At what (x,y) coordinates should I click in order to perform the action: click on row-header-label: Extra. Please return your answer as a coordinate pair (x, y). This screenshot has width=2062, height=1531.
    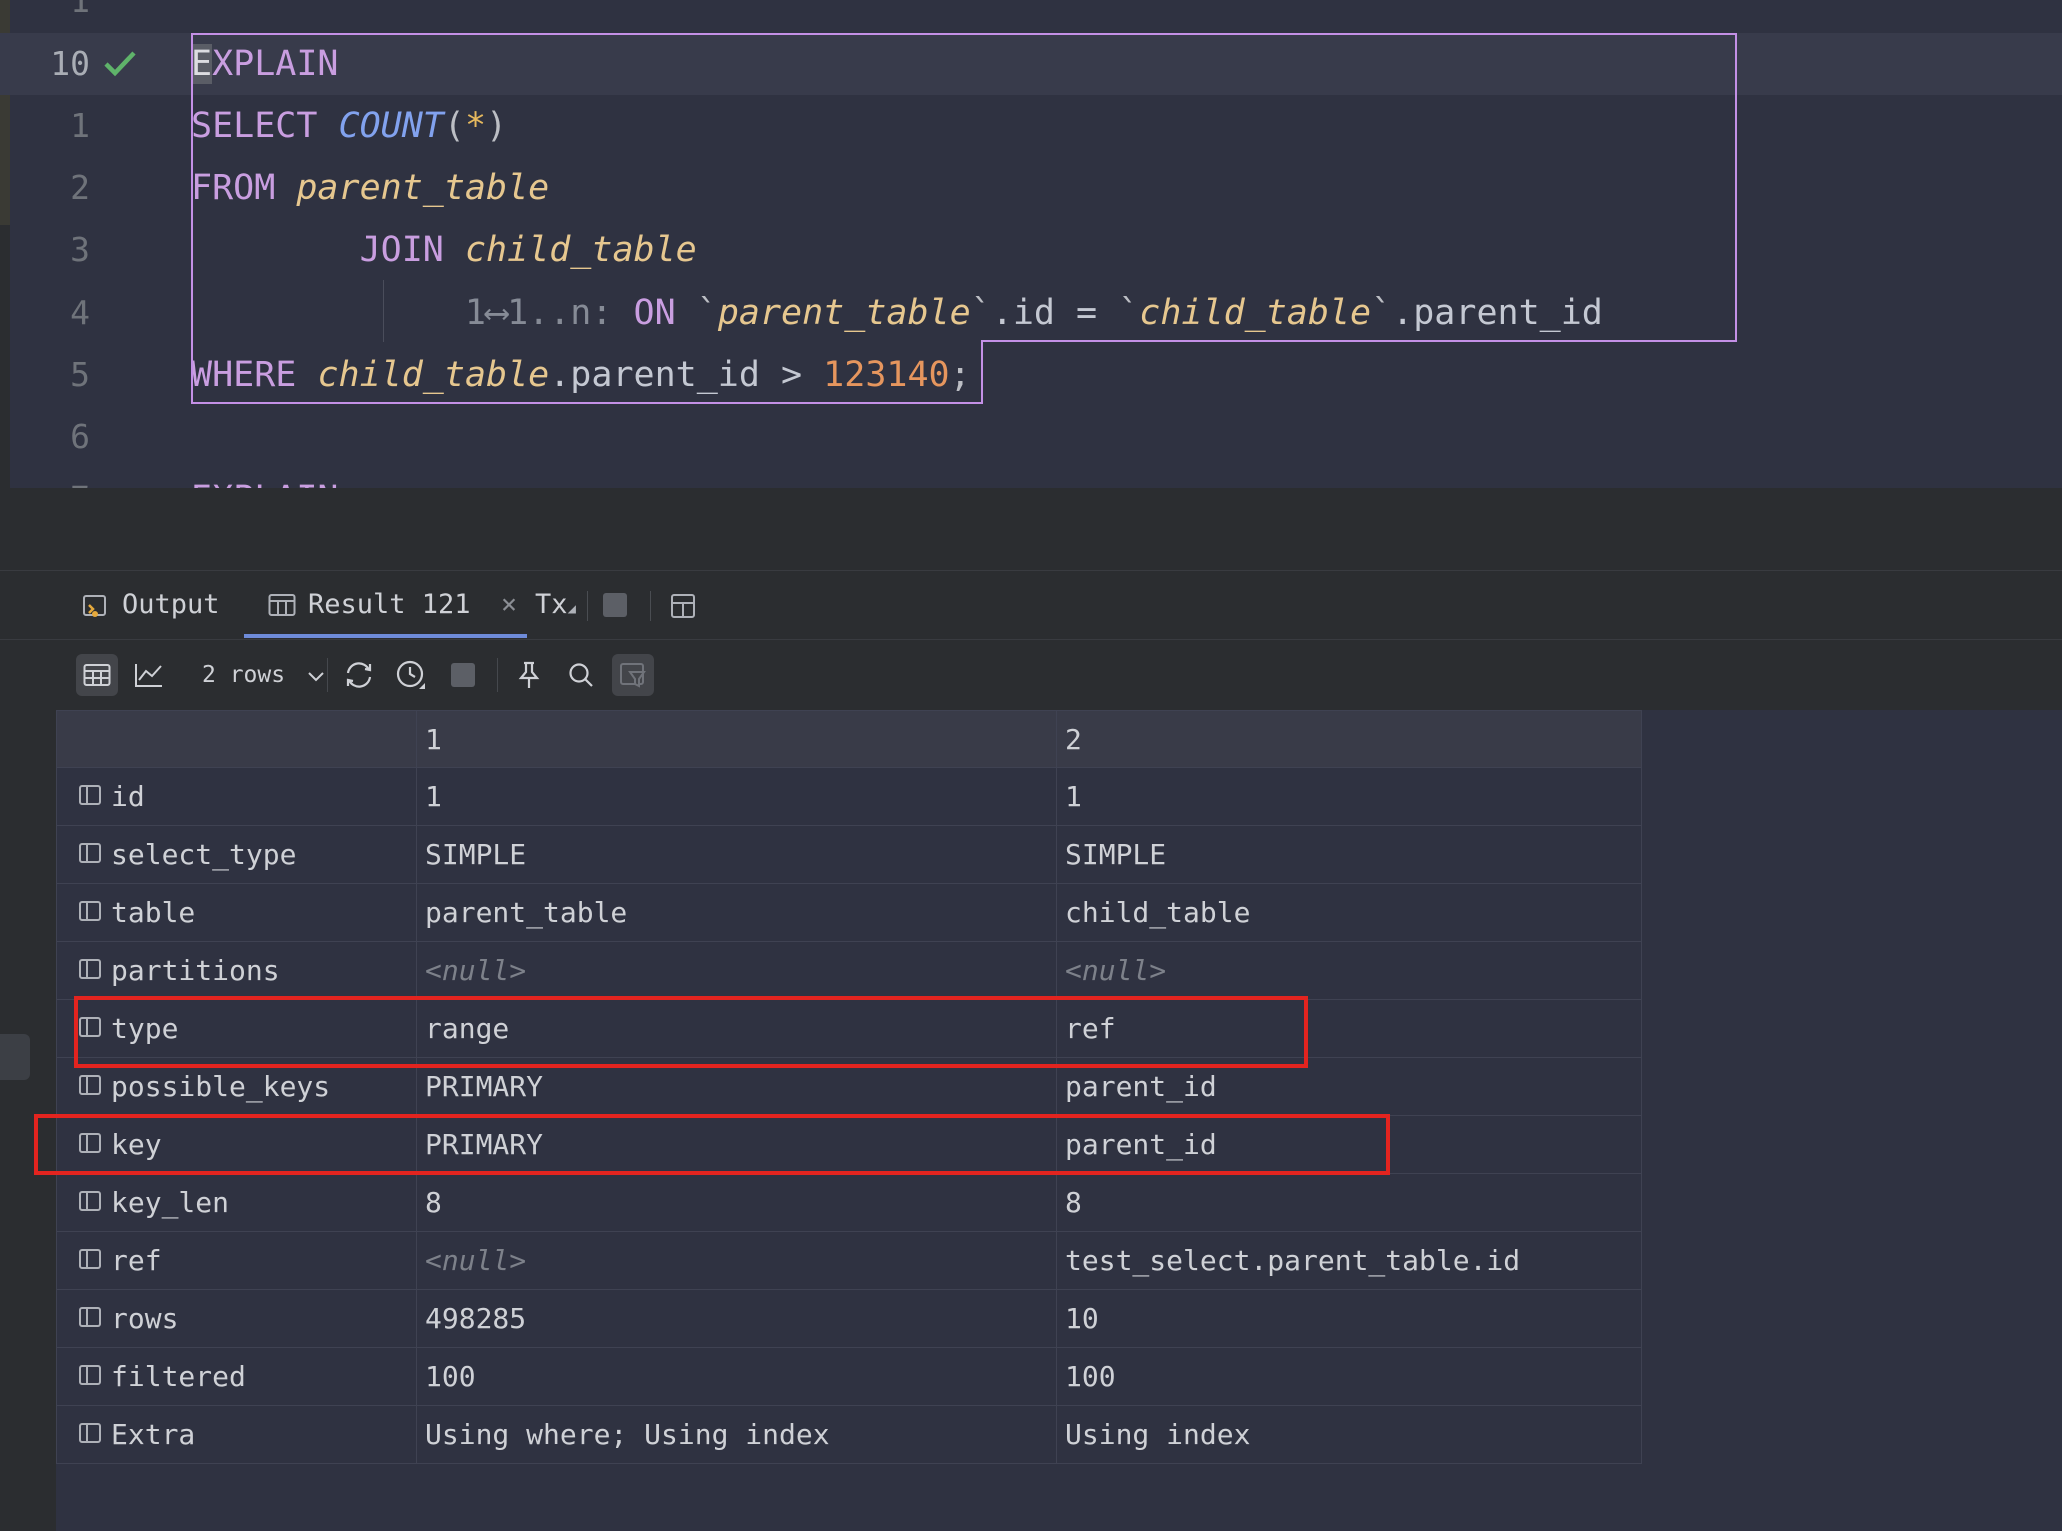
    Looking at the image, I should click on (153, 1434).